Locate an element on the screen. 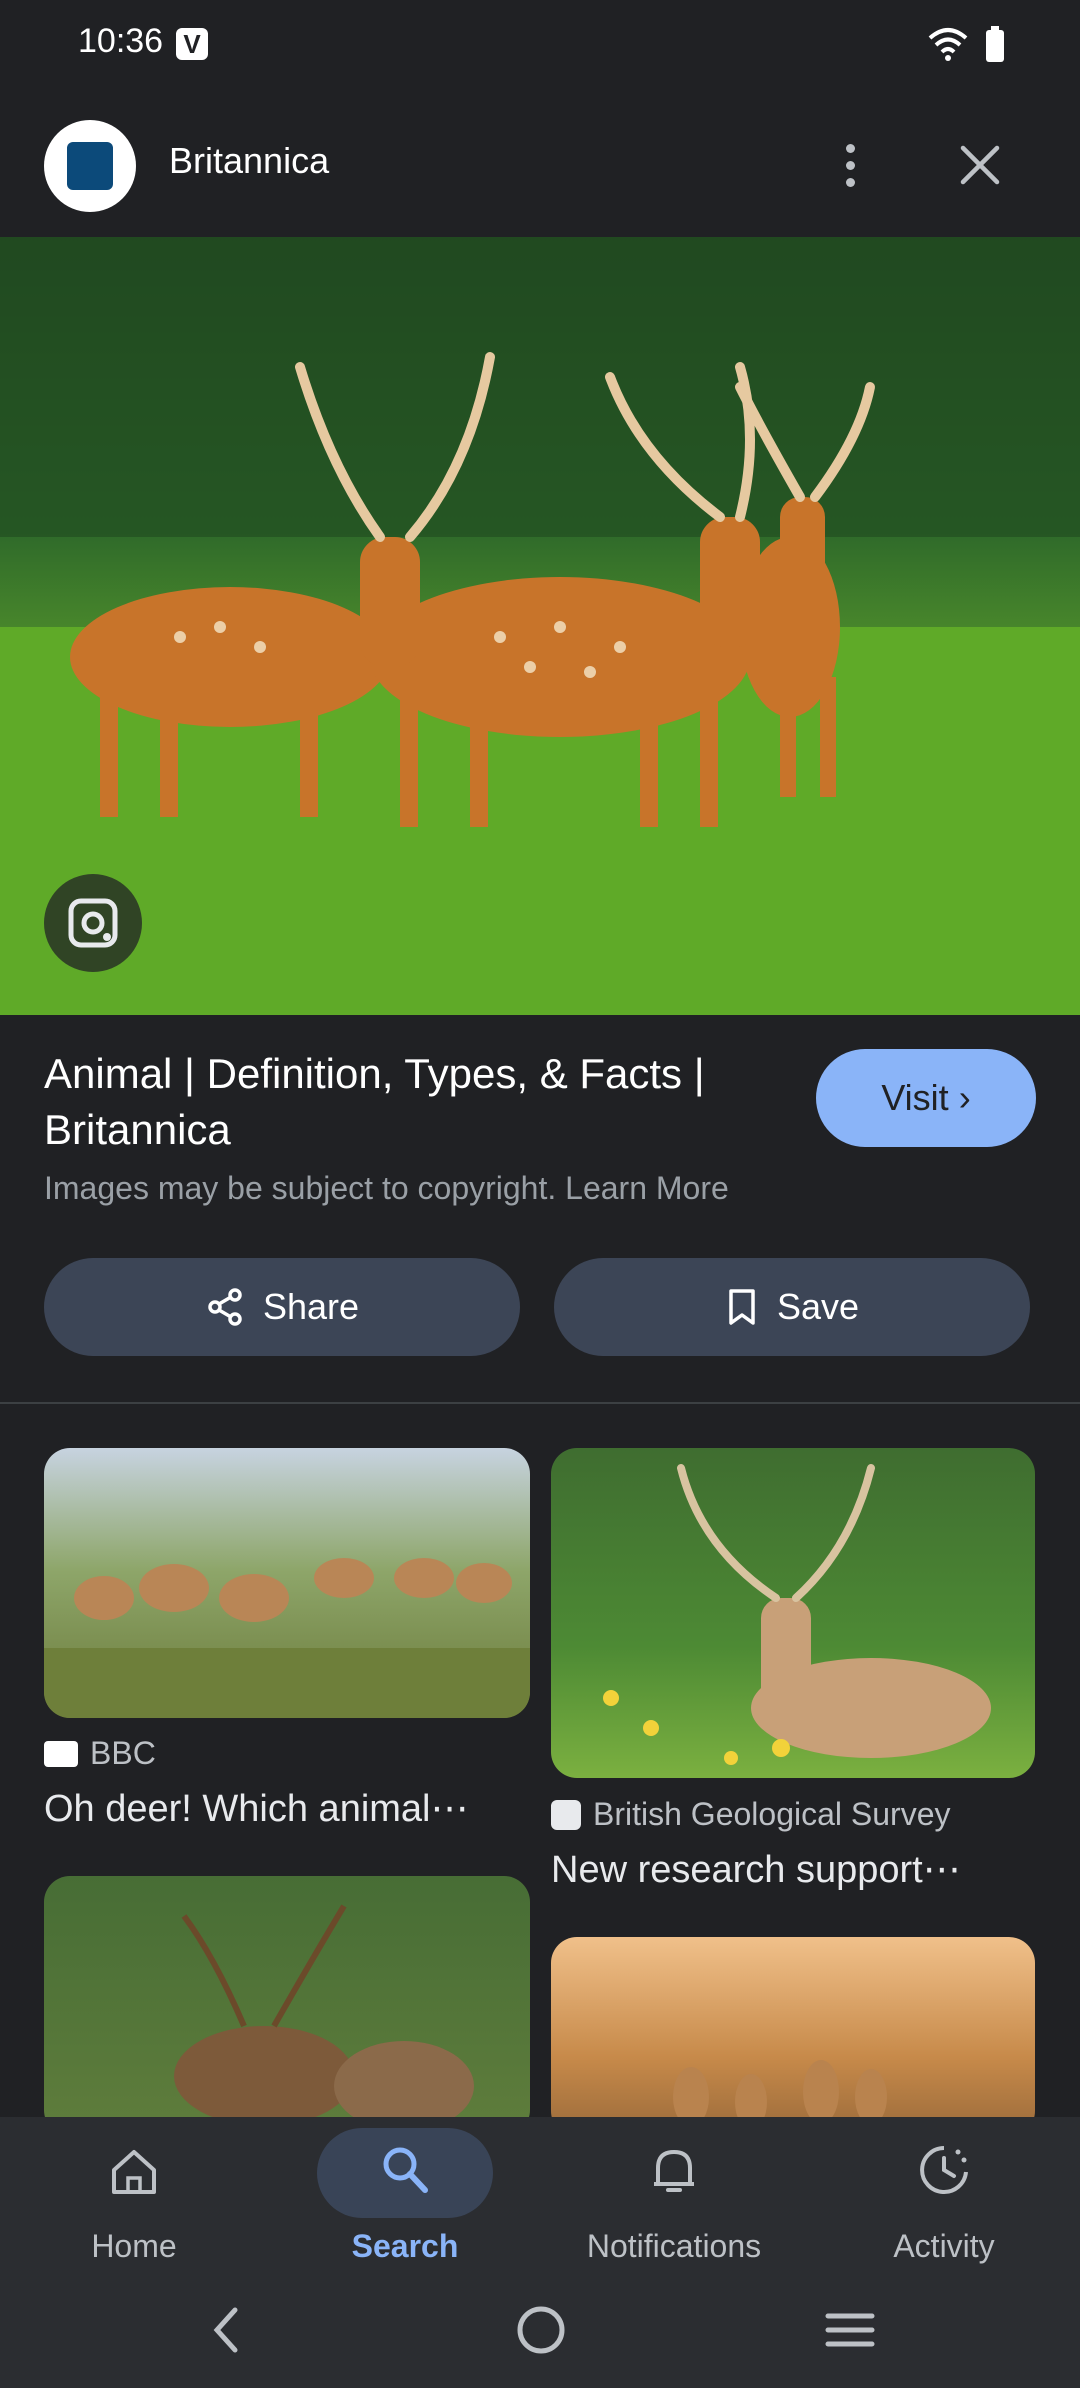 Image resolution: width=1080 pixels, height=2388 pixels. nav-item-search: Search is located at coordinates (405, 2202).